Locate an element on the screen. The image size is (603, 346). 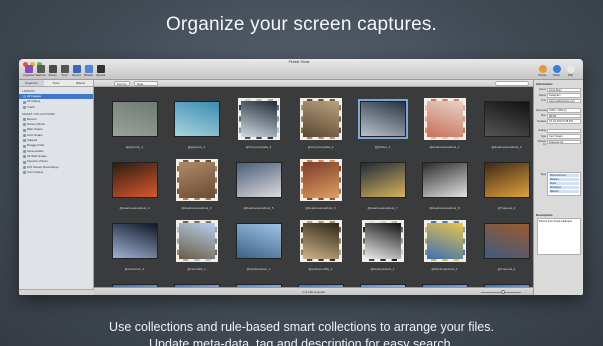
camera-toolbar-button: Camera is located at coordinates (100, 72).